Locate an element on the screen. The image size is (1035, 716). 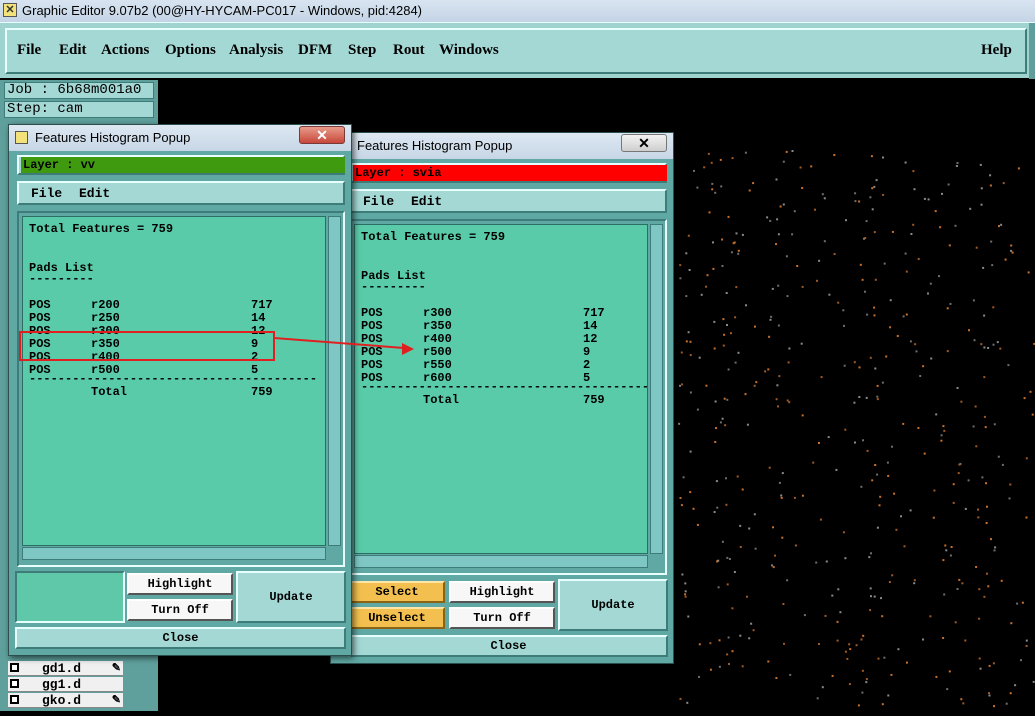
menu-actions: Actions is located at coordinates (125, 50).